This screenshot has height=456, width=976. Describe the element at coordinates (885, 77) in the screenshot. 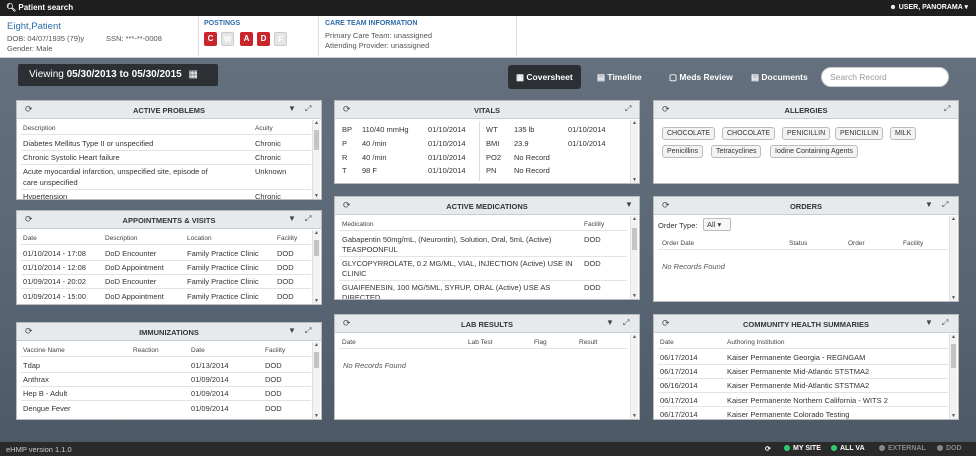

I see `search-record-input: Search Record` at that location.